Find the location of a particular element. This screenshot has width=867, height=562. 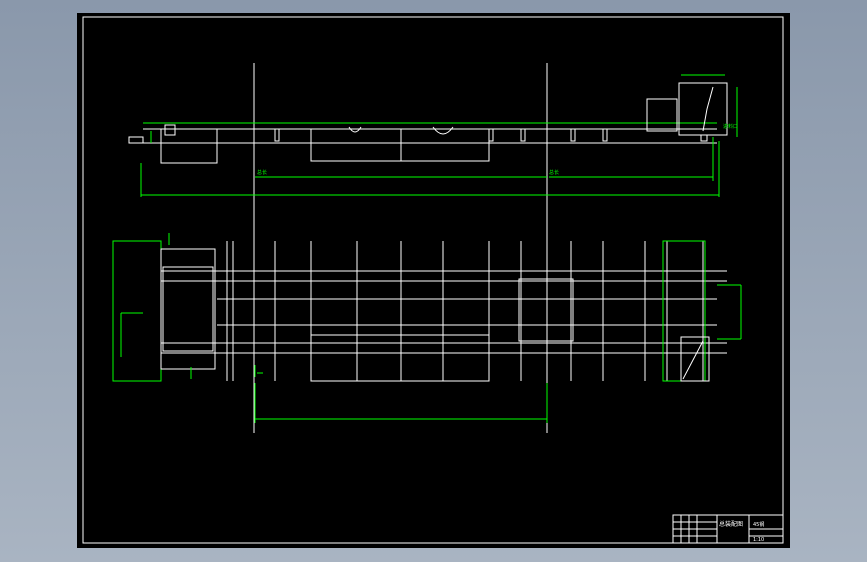

front-right-note: 总长 is located at coordinates (554, 172).